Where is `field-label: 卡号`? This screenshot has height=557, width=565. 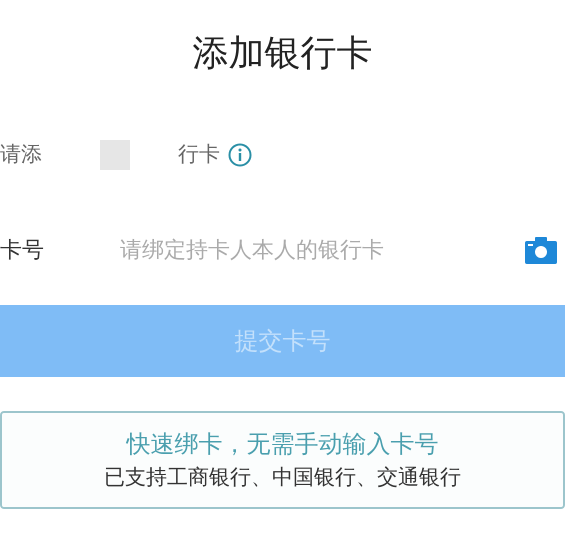
field-label: 卡号 is located at coordinates (22, 250).